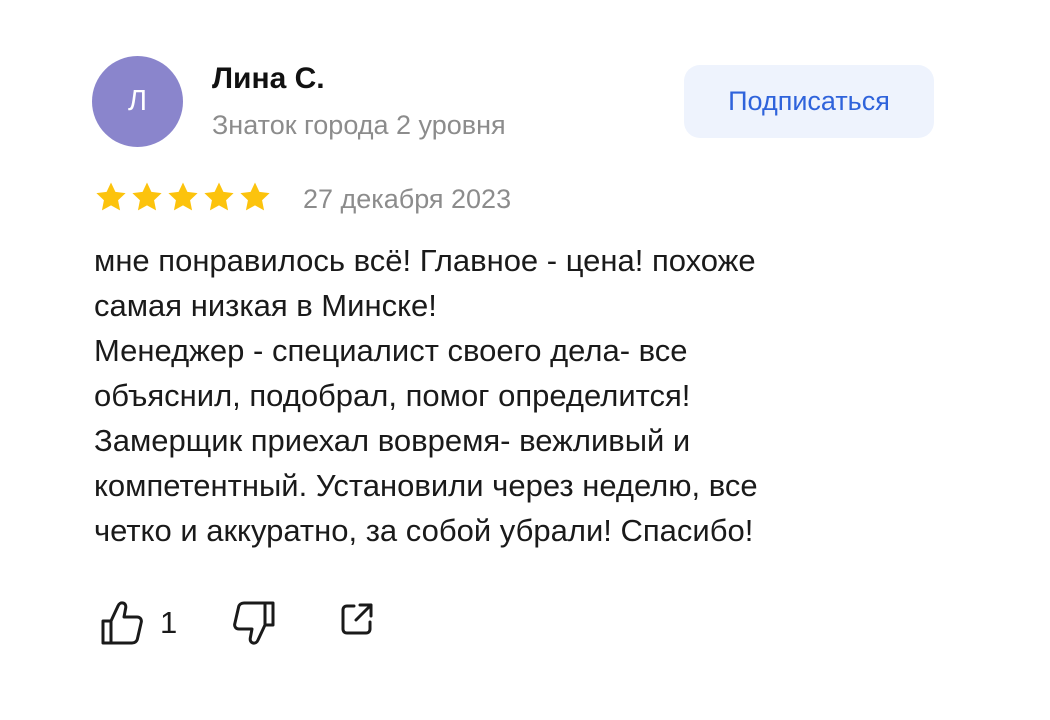  What do you see at coordinates (392, 395) in the screenshot?
I see `review-text-line: объяснил, подобрал, помог определится!` at bounding box center [392, 395].